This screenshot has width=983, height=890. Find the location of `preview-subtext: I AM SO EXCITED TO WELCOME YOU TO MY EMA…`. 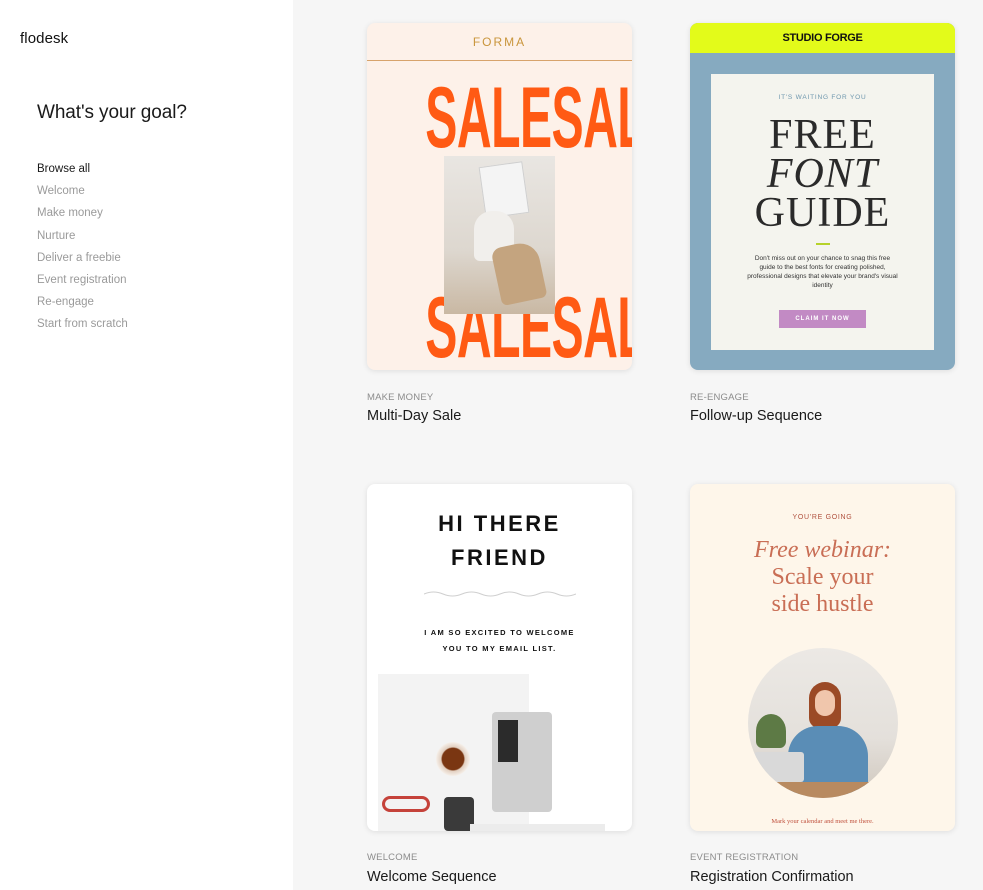

preview-subtext: I AM SO EXCITED TO WELCOME YOU TO MY EMA… is located at coordinates (499, 641).